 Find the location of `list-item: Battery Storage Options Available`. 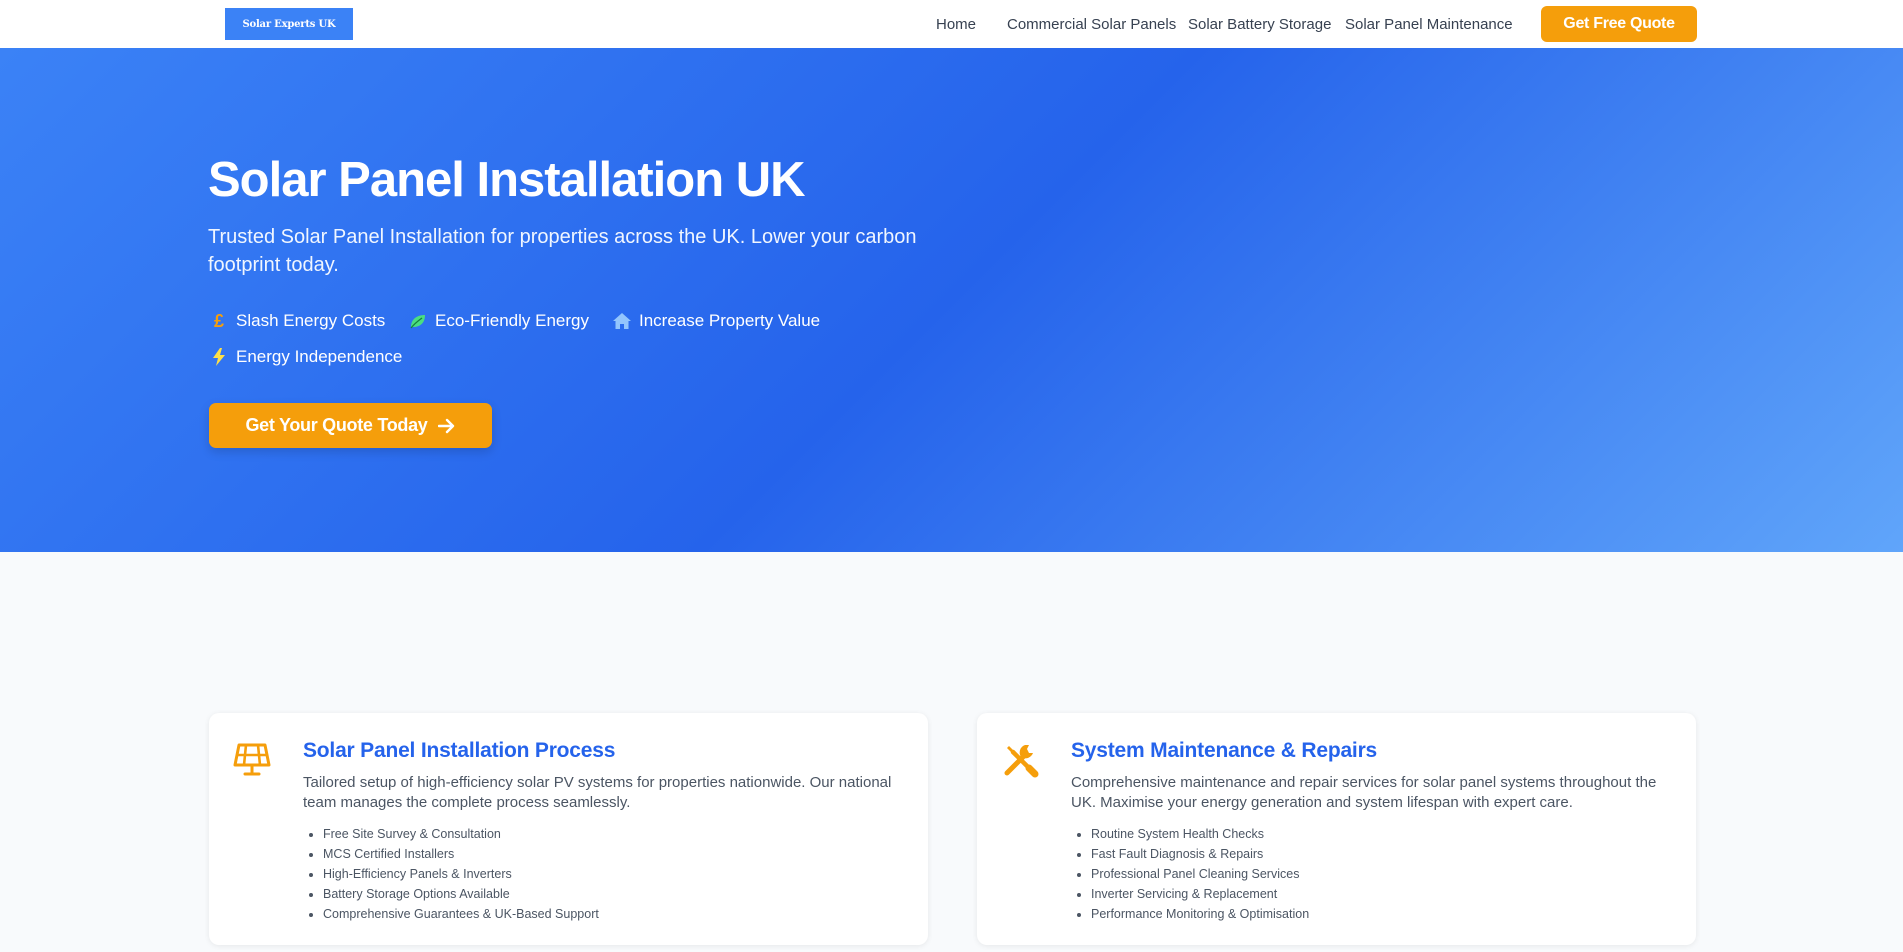

list-item: Battery Storage Options Available is located at coordinates (461, 894).